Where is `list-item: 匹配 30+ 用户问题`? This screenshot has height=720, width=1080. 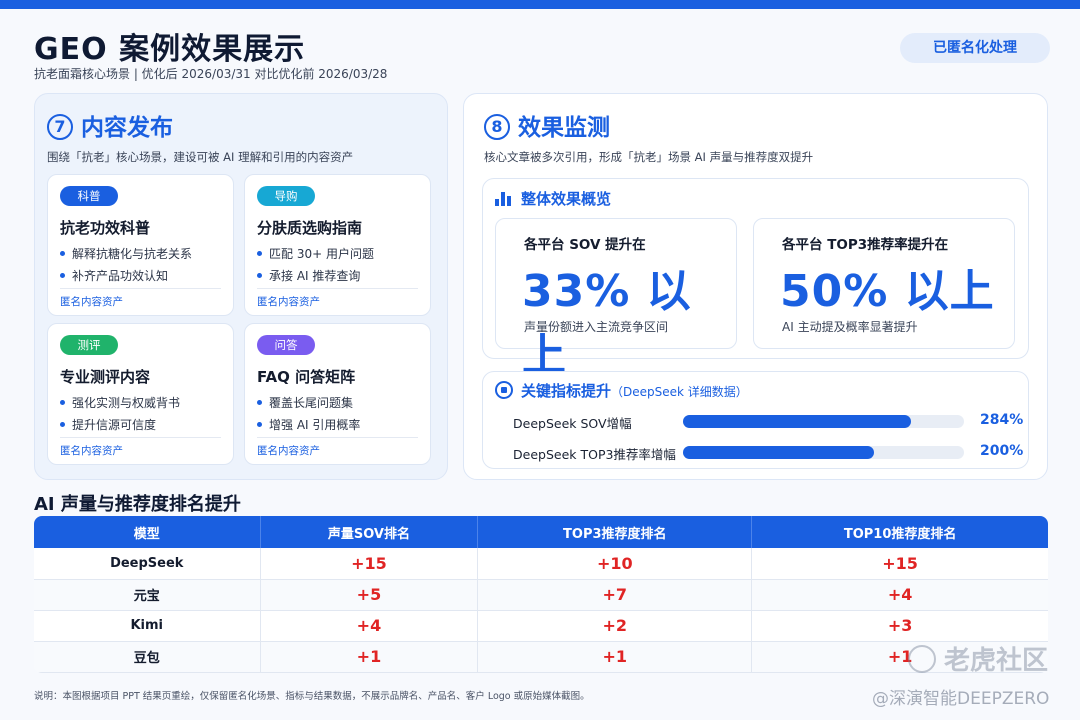 list-item: 匹配 30+ 用户问题 is located at coordinates (315, 254).